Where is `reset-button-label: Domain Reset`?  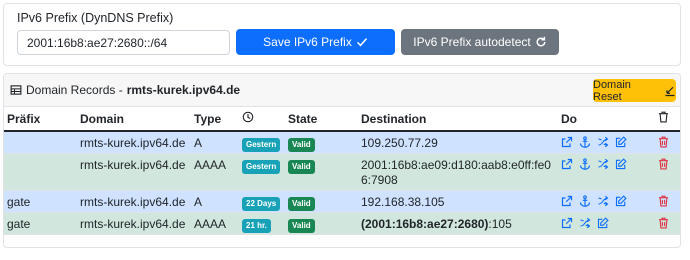 reset-button-label: Domain Reset is located at coordinates (612, 90).